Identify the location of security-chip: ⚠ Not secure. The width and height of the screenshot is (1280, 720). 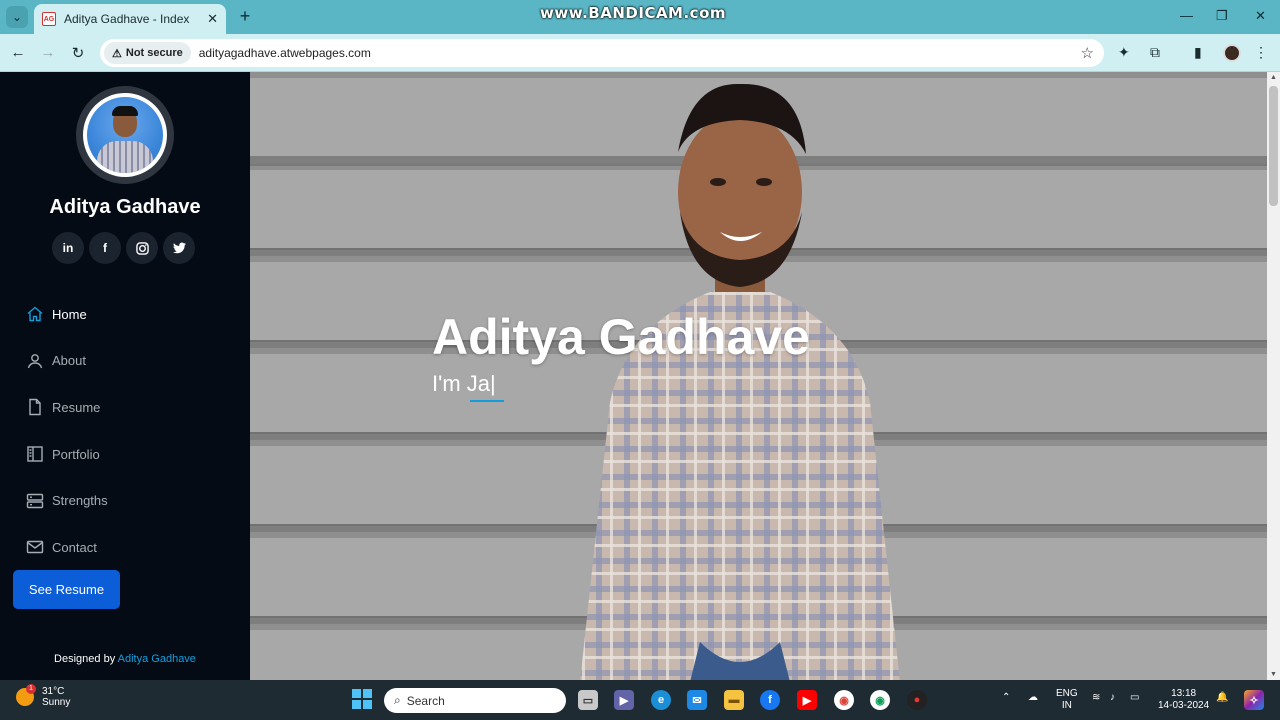
(147, 53).